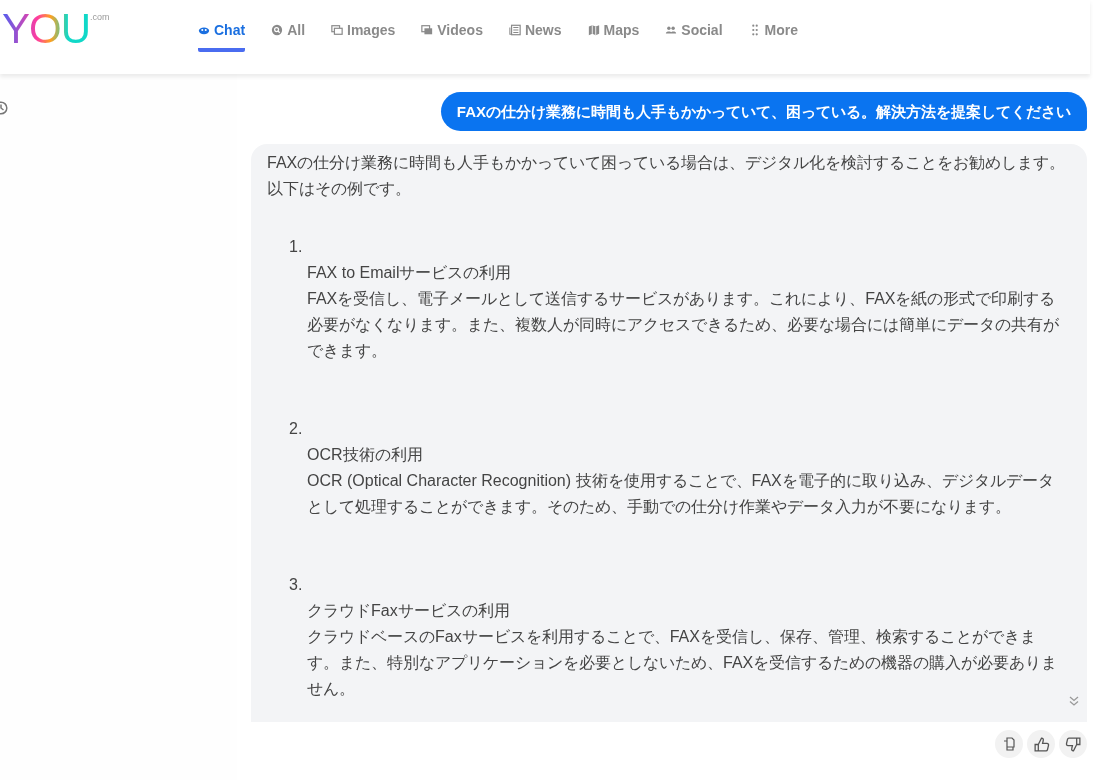 The height and width of the screenshot is (780, 1111). Describe the element at coordinates (593, 30) in the screenshot. I see `map-icon` at that location.